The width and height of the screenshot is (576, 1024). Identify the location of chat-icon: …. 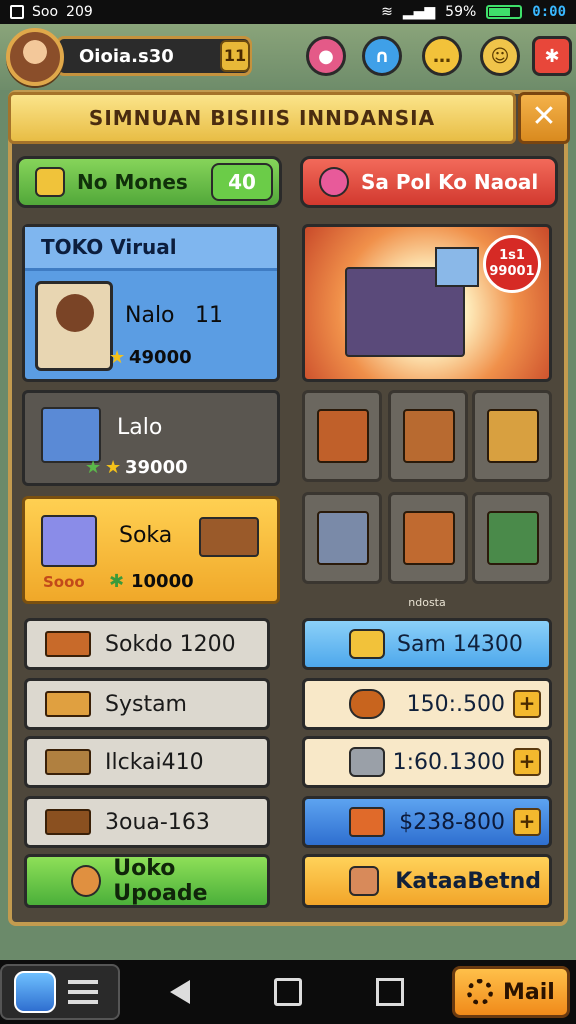
(442, 56).